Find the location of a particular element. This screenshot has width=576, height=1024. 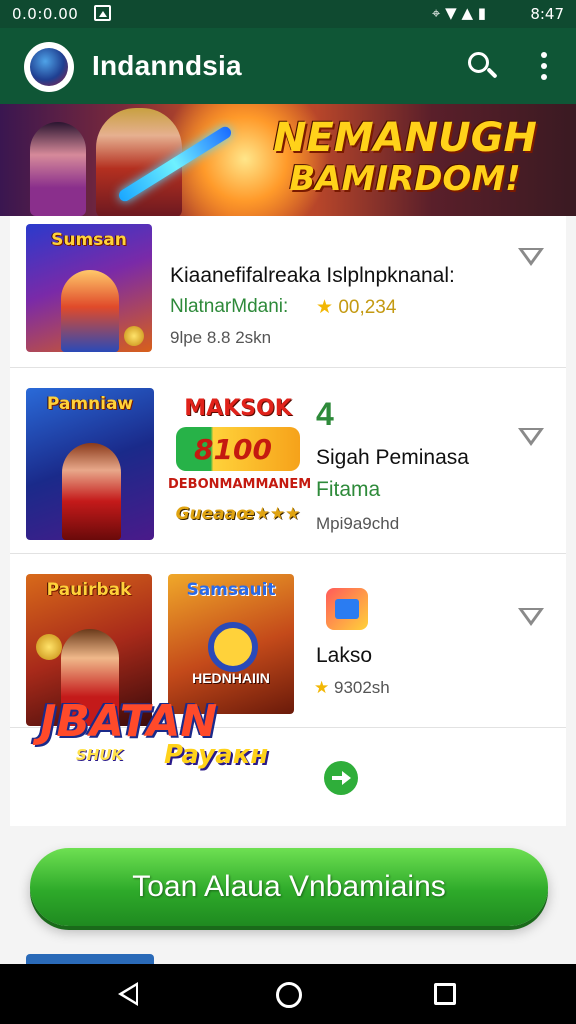

app-rating: ★ 9302sh is located at coordinates (352, 688).